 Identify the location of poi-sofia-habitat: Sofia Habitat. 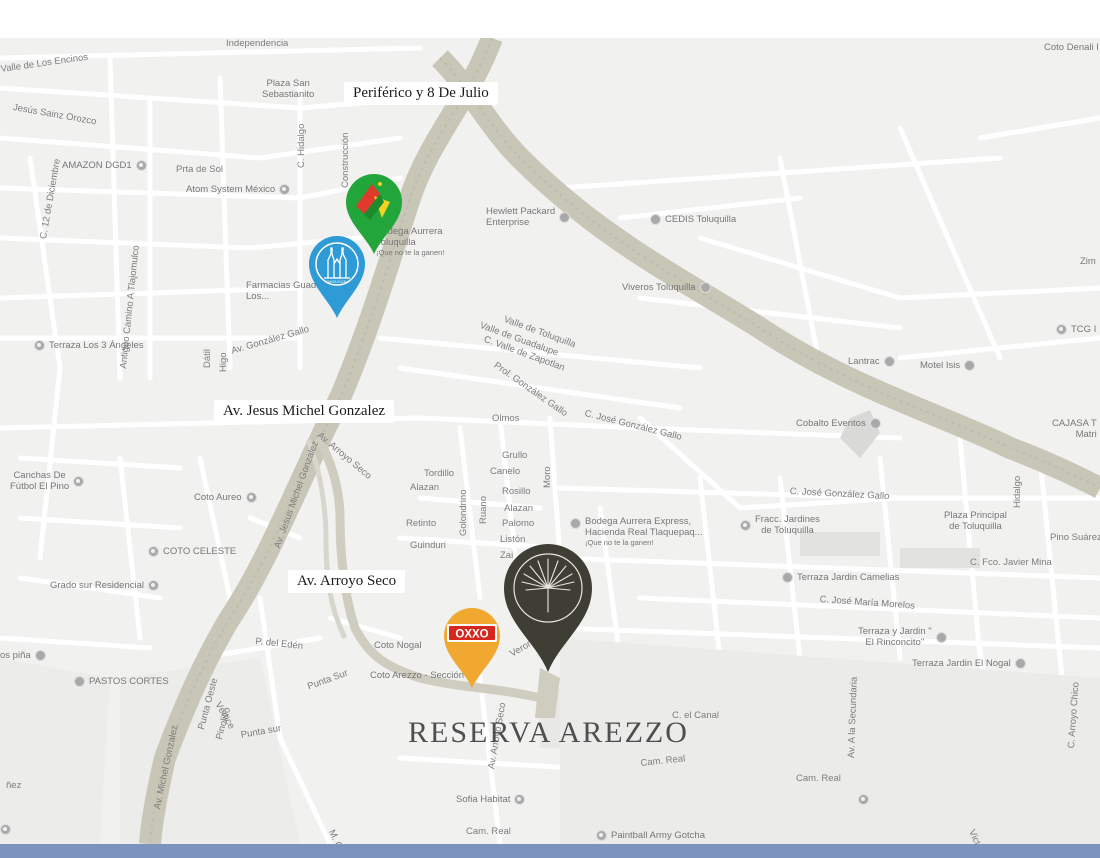
(491, 799).